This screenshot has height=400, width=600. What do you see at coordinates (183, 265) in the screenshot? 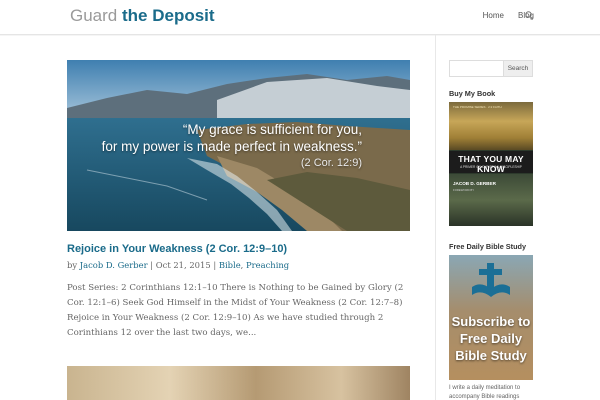
I see `post-date: Oct 21, 2015` at bounding box center [183, 265].